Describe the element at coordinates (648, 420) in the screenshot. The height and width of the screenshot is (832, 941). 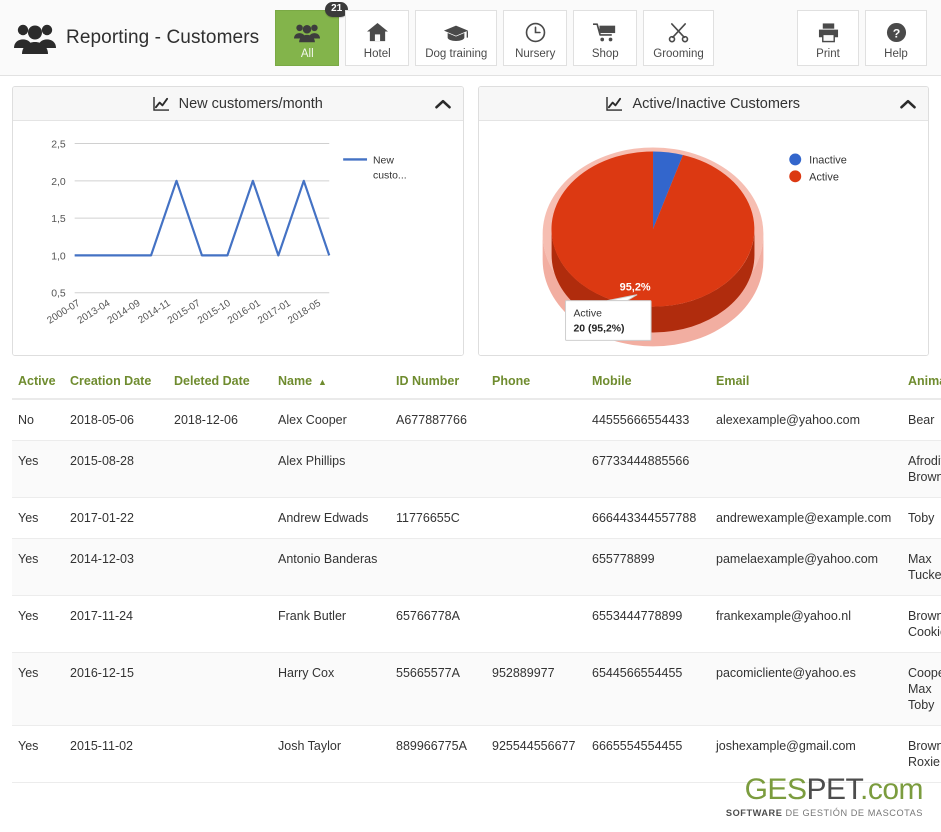
I see `cell-mobile: 44555666554433` at that location.